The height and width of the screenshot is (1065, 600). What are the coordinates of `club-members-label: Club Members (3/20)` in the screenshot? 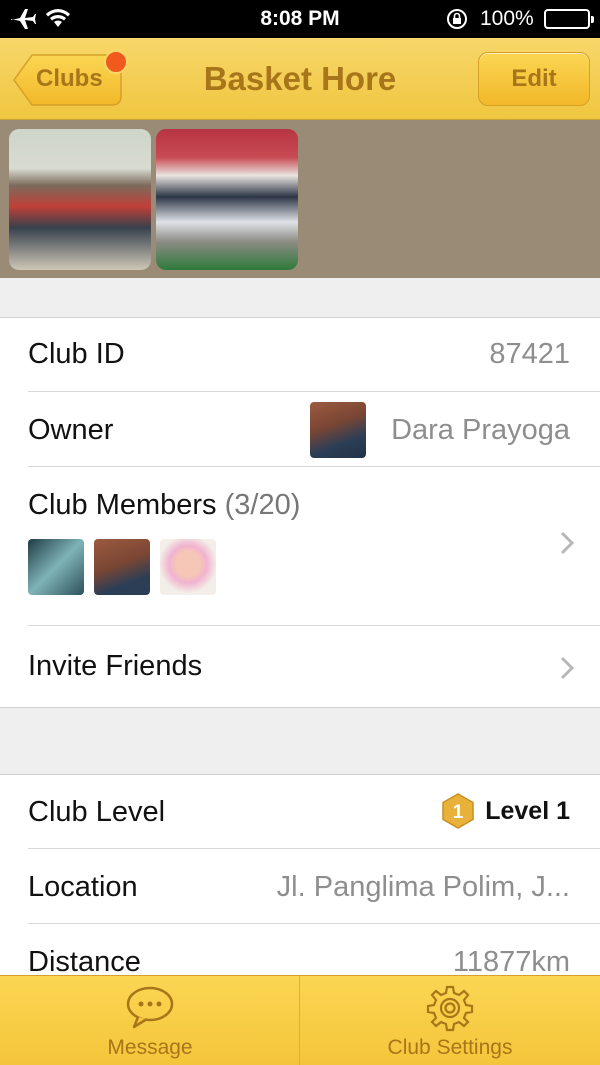 It's located at (164, 505).